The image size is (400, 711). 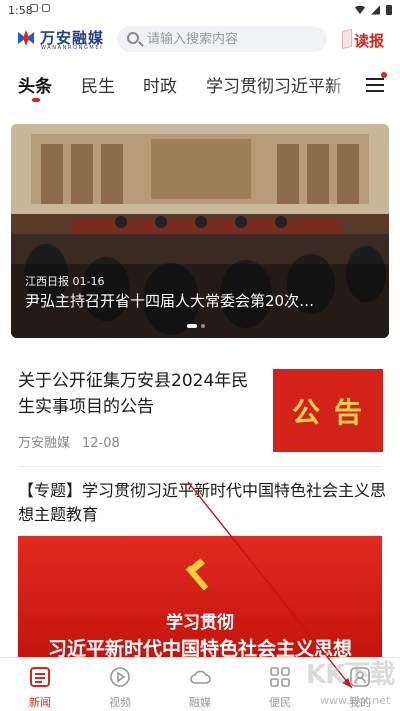 I want to click on nav-news-label: 新闻, so click(x=40, y=702).